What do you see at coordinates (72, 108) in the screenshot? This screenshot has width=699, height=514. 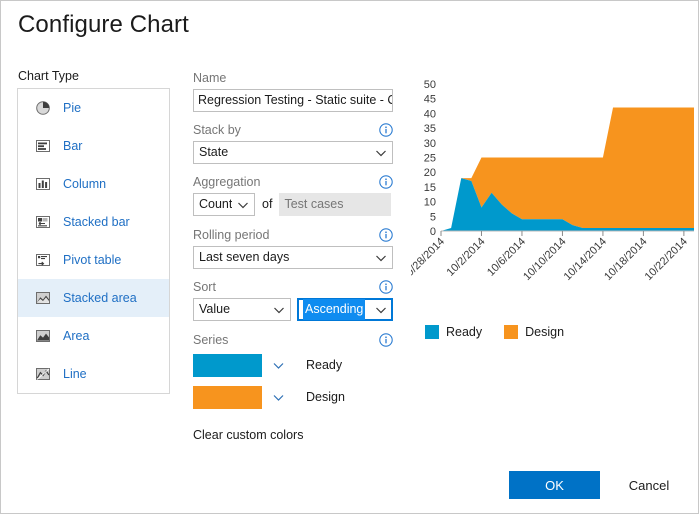 I see `chart-type-item-label: Pie` at bounding box center [72, 108].